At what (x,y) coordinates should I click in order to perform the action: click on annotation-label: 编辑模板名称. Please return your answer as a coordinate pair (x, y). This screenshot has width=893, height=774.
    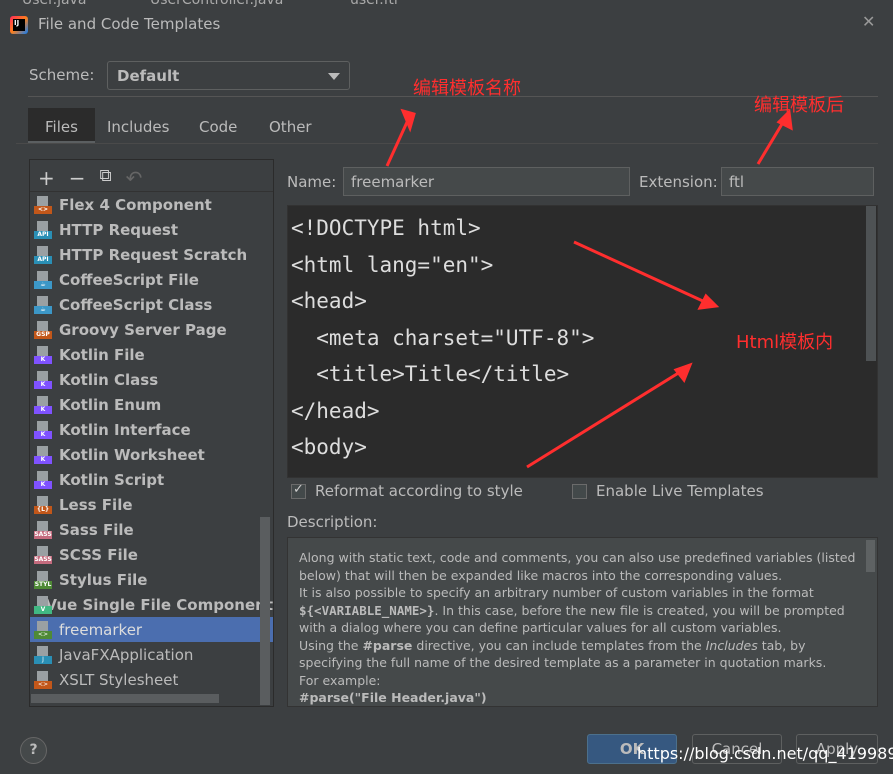
    Looking at the image, I should click on (467, 88).